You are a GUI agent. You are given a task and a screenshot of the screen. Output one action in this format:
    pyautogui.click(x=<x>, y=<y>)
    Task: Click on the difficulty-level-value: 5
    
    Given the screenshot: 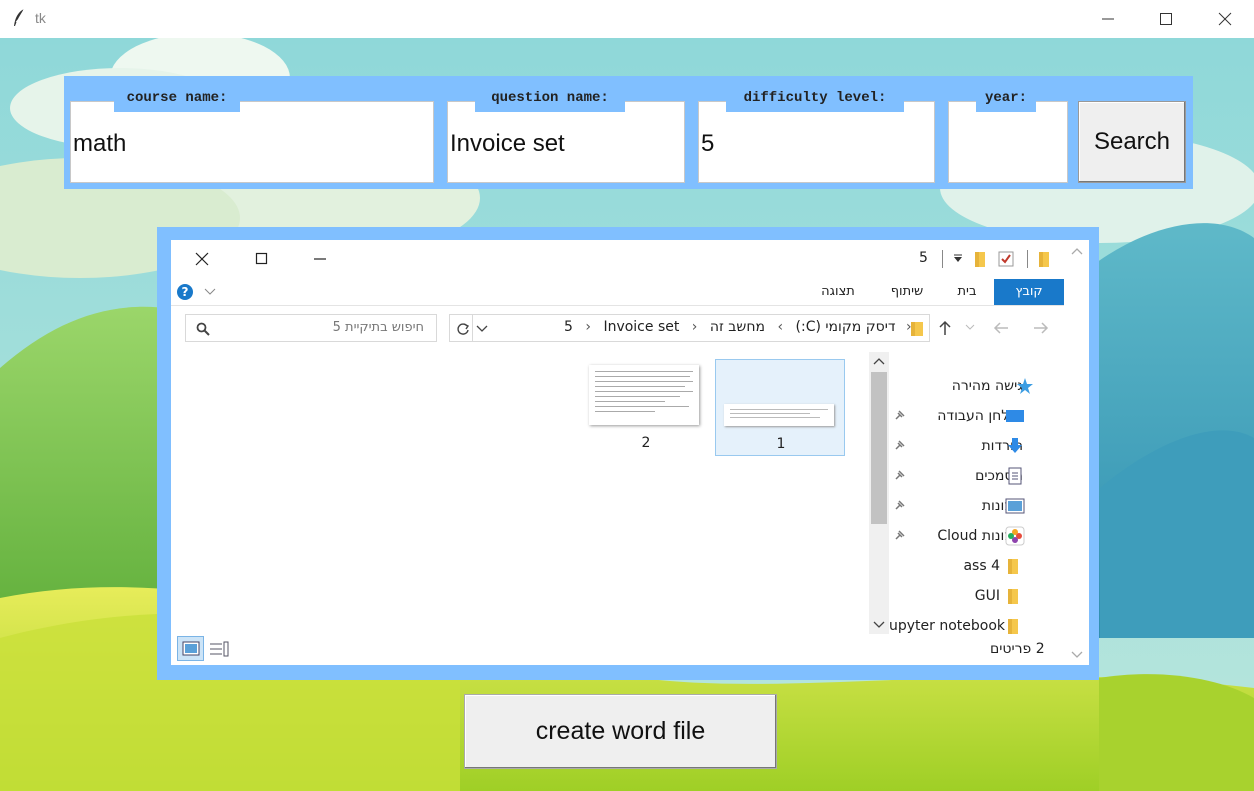 What is the action you would take?
    pyautogui.click(x=708, y=143)
    